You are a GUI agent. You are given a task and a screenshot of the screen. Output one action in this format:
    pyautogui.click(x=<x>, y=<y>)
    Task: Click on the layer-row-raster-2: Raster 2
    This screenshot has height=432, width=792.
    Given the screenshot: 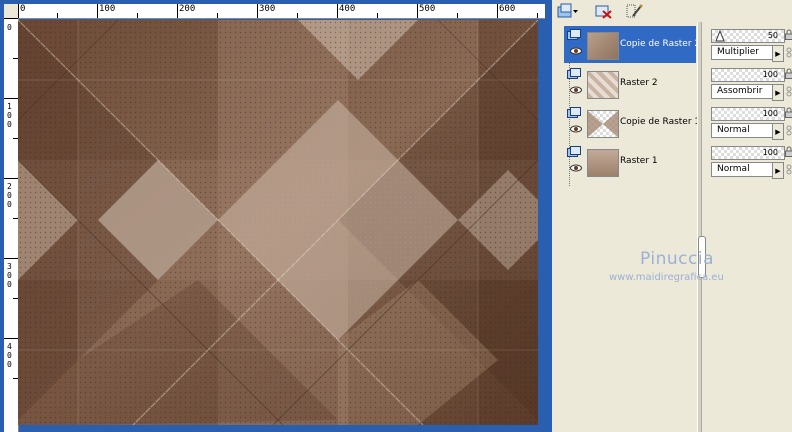 What is the action you would take?
    pyautogui.click(x=630, y=83)
    